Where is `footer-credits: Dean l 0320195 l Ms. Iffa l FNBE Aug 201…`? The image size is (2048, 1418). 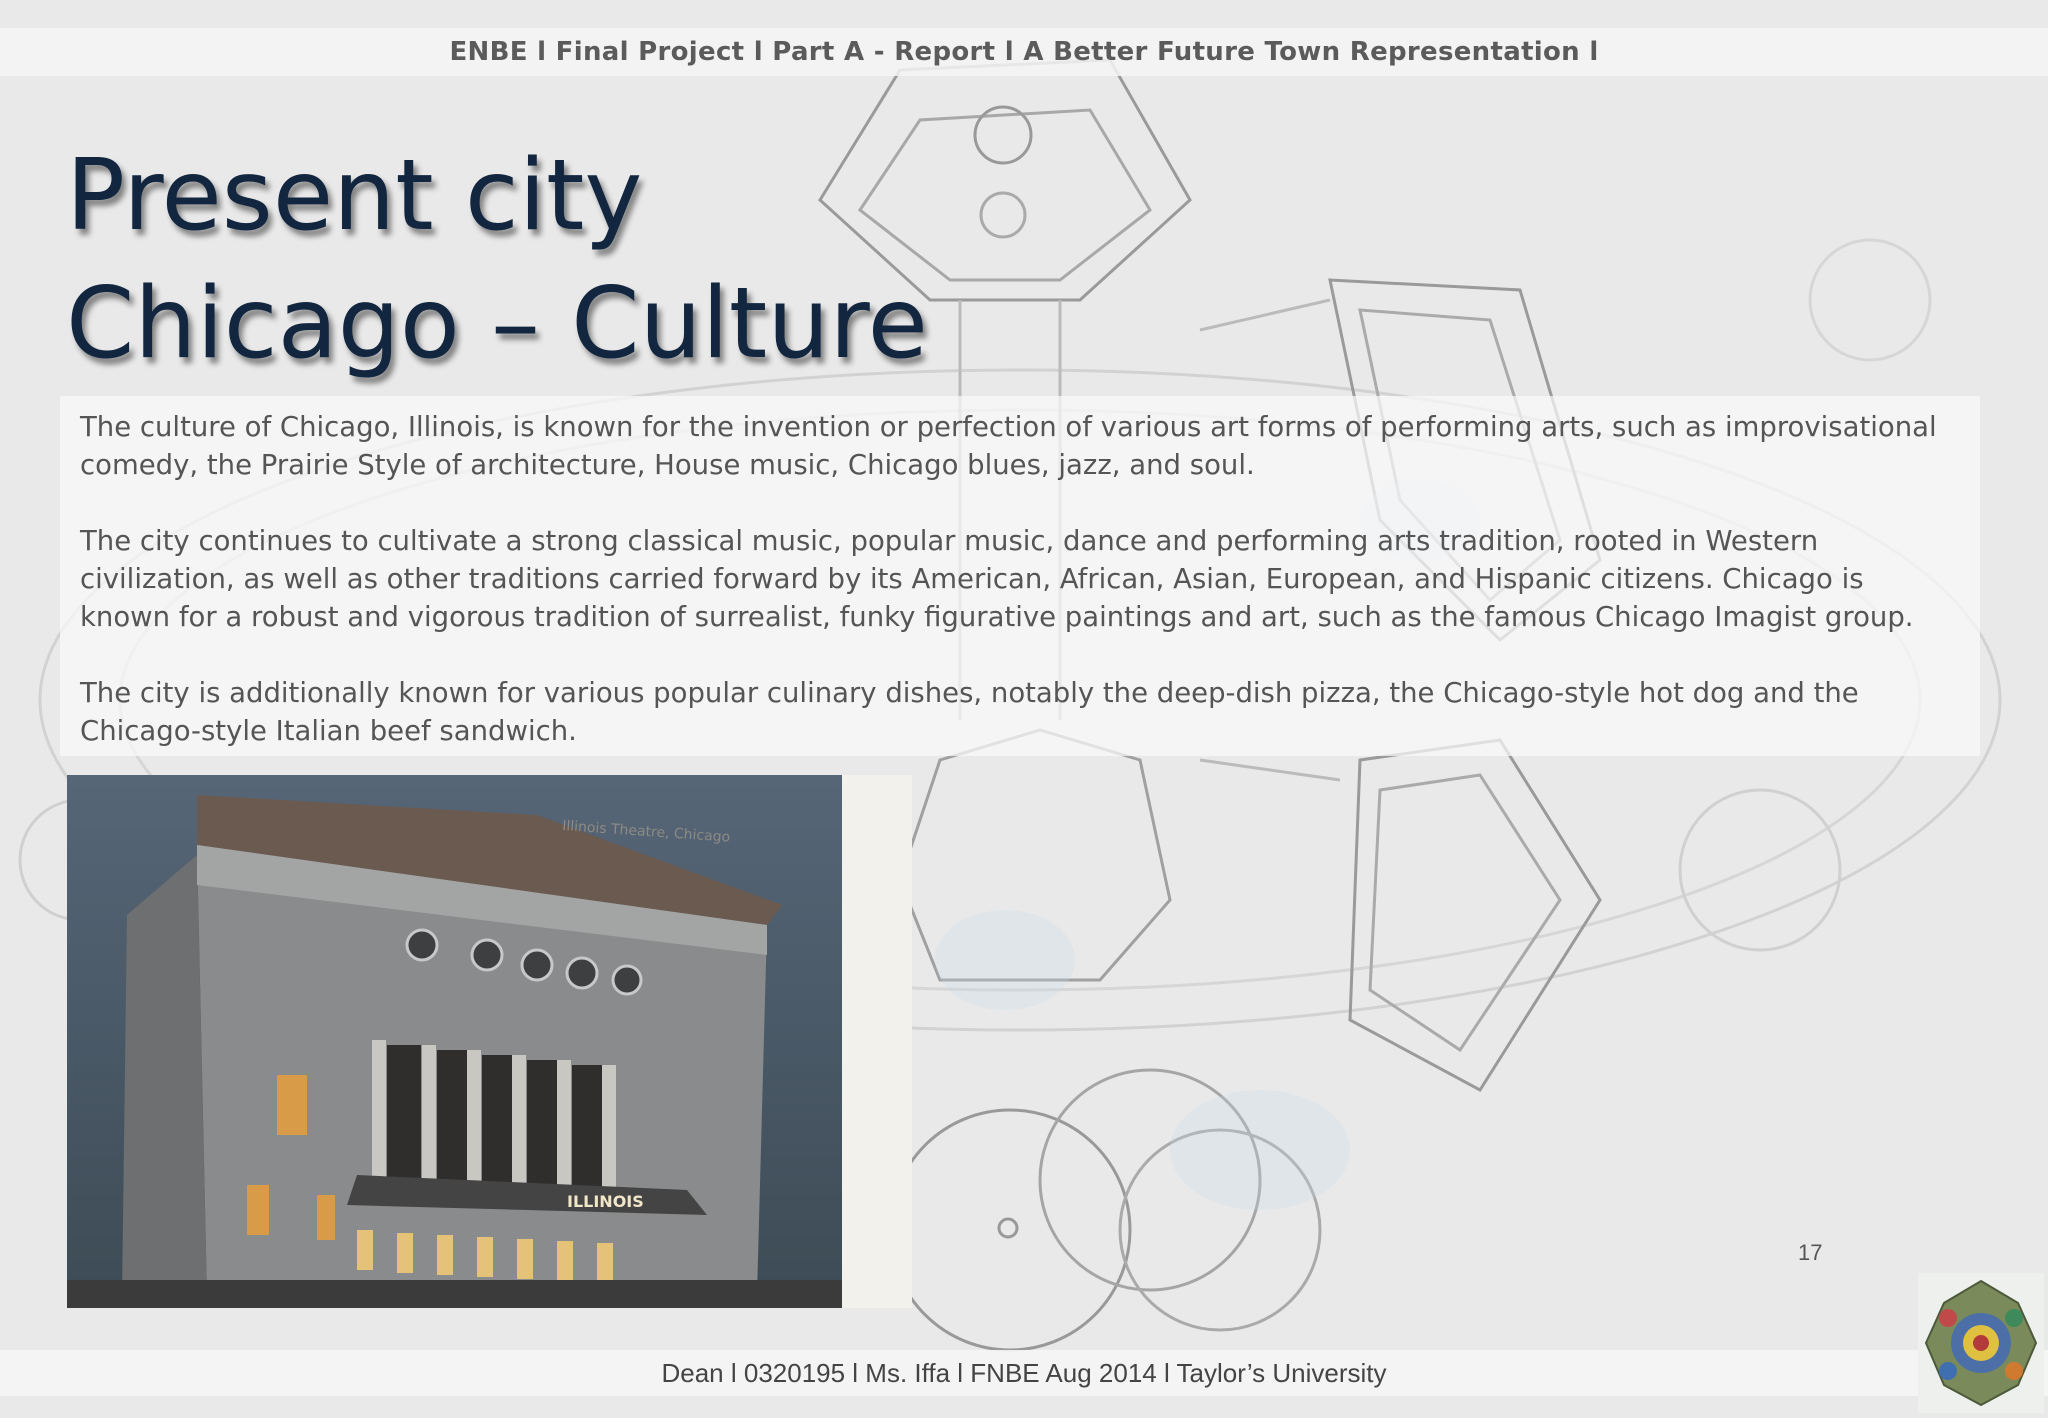 footer-credits: Dean l 0320195 l Ms. Iffa l FNBE Aug 201… is located at coordinates (1024, 1372).